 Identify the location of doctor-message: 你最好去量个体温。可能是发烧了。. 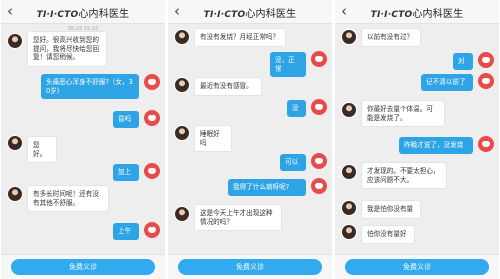
(403, 114).